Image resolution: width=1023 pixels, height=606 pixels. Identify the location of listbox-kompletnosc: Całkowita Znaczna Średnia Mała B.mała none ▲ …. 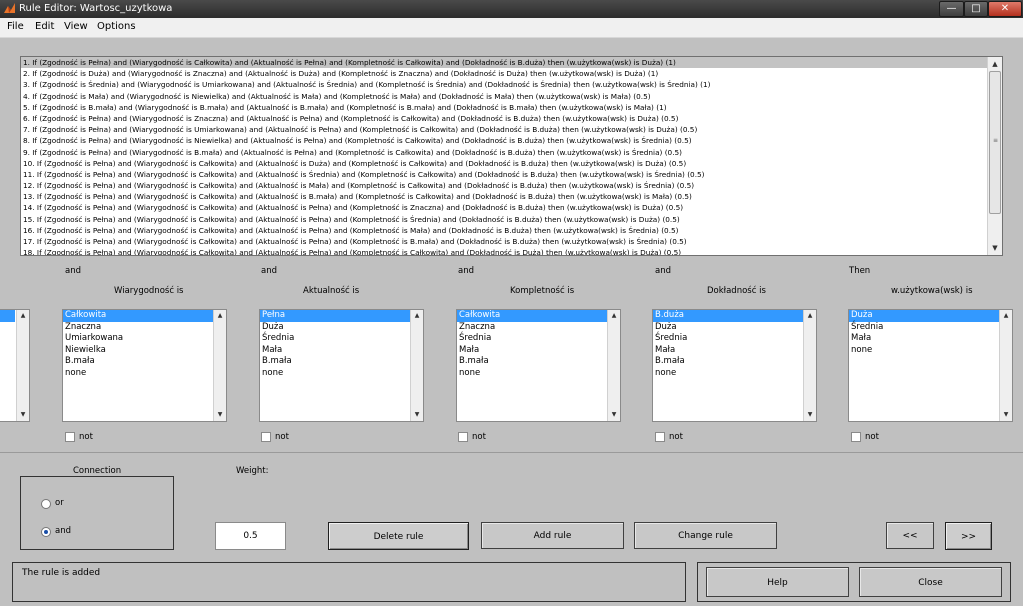
(538, 365).